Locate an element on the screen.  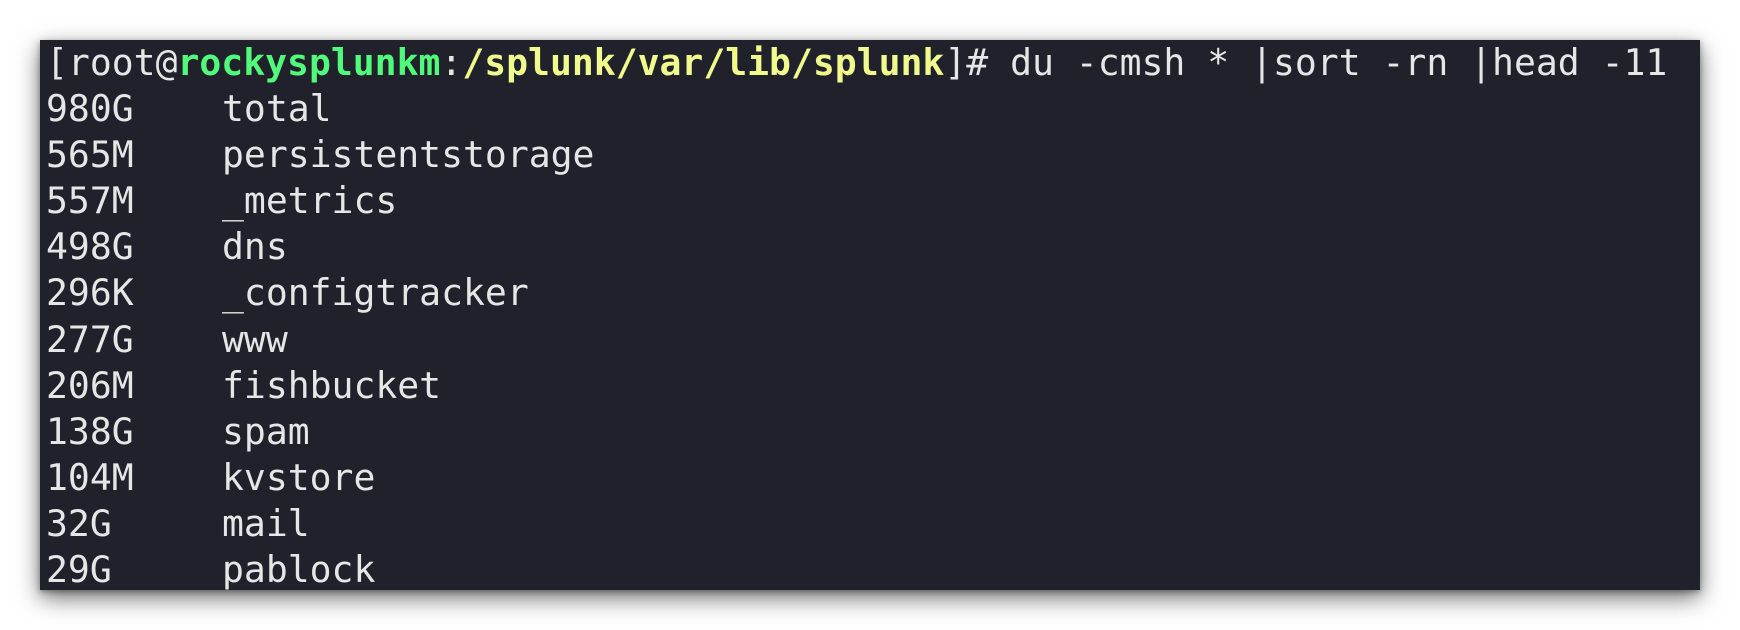
output-size: 277G is located at coordinates (90, 339).